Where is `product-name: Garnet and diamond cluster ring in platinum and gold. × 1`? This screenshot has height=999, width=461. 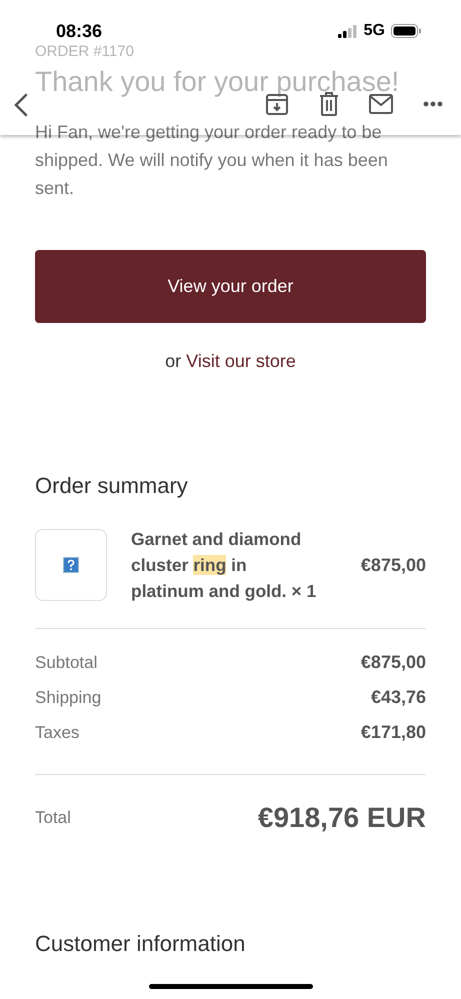
product-name: Garnet and diamond cluster ring in platinum and gold. × 1 is located at coordinates (224, 565).